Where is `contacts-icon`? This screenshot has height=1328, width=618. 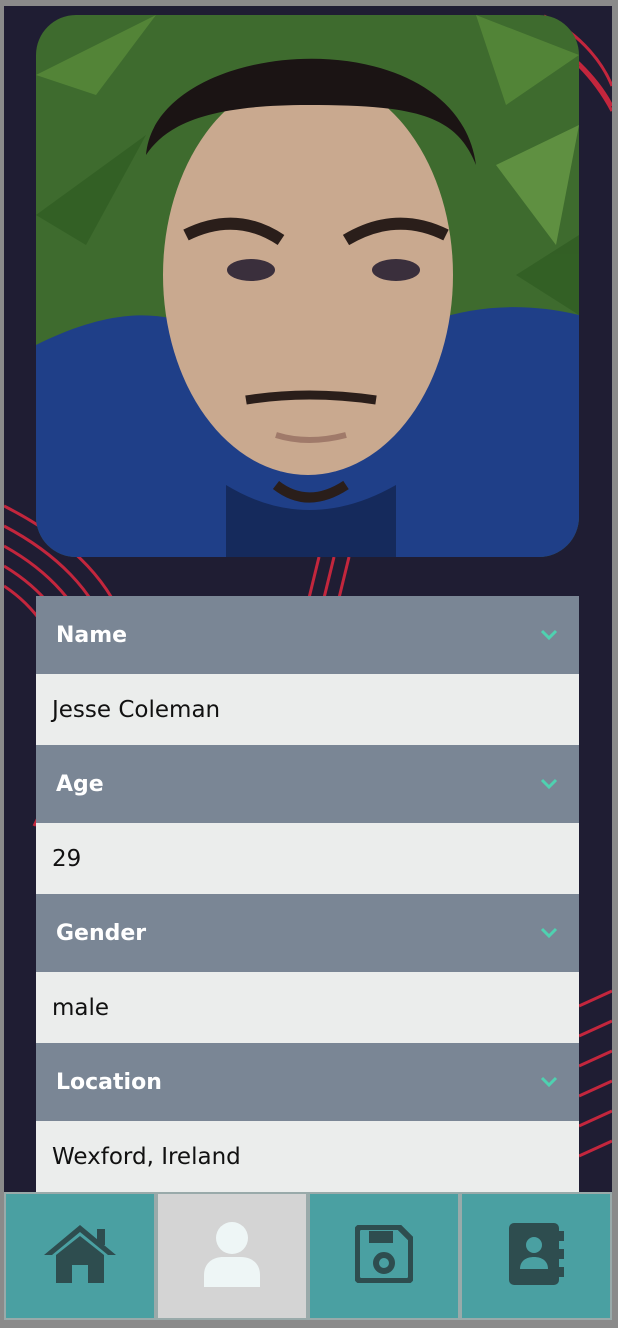 contacts-icon is located at coordinates (536, 1256).